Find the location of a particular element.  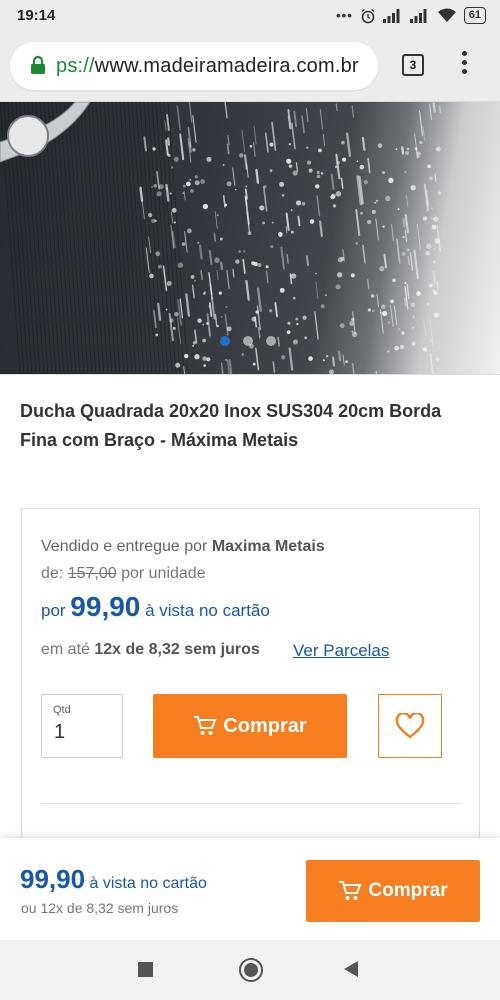

sticky-price-suffix: à vista no cartão is located at coordinates (146, 883).